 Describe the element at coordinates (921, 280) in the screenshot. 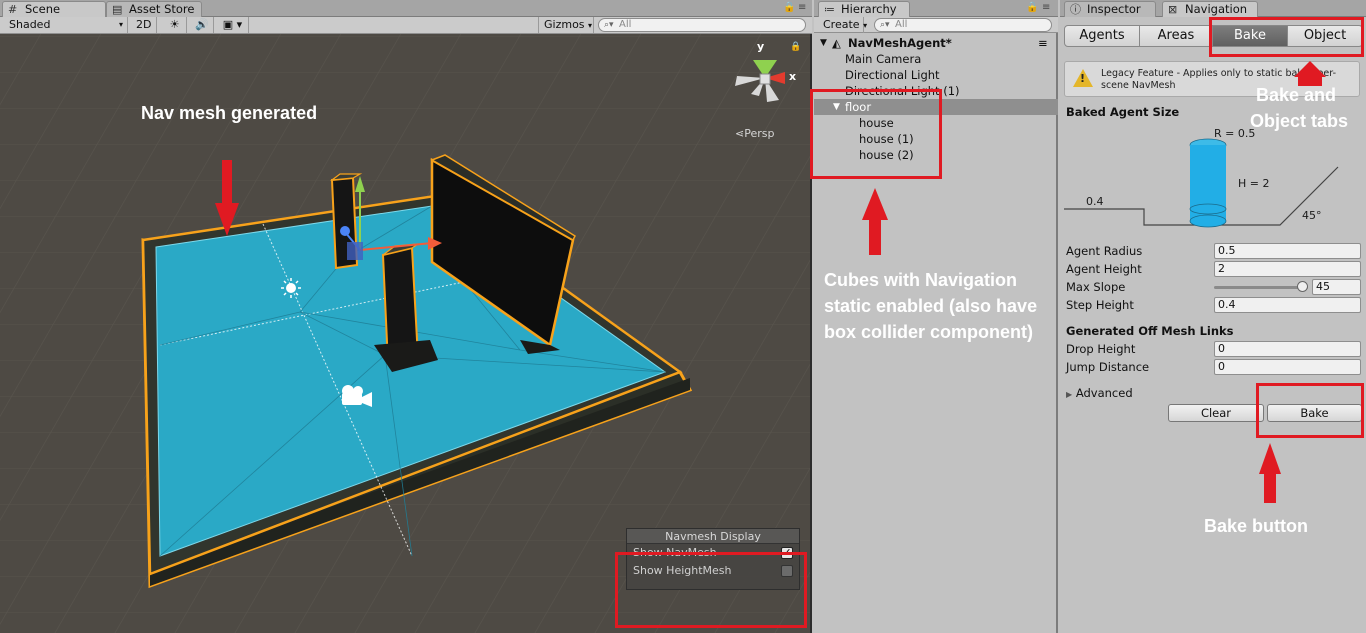

I see `annotation-cubes-line1: Cubes with Navigation` at that location.